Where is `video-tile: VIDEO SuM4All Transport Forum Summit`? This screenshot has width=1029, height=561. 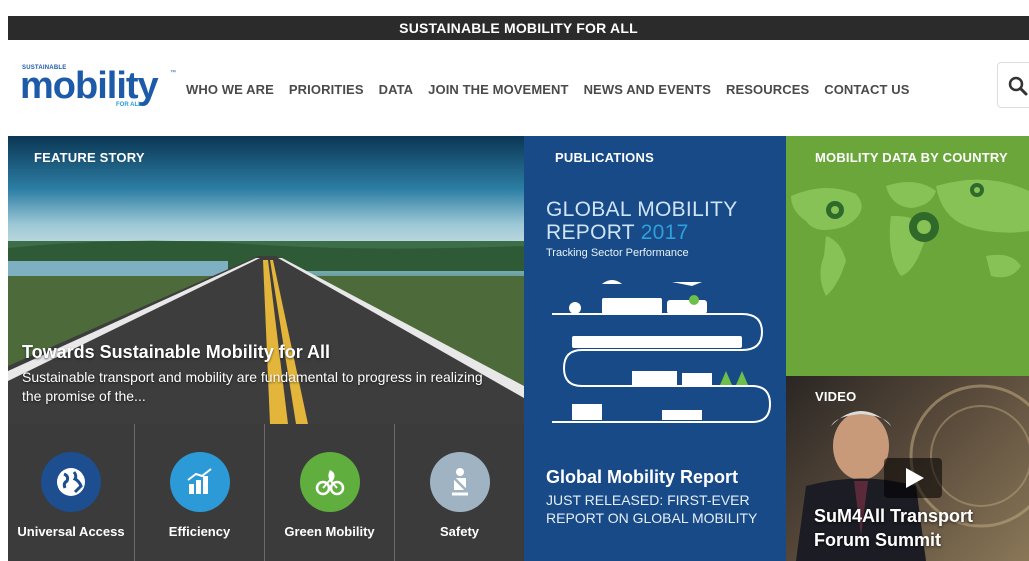
video-tile: VIDEO SuM4All Transport Forum Summit is located at coordinates (907, 468).